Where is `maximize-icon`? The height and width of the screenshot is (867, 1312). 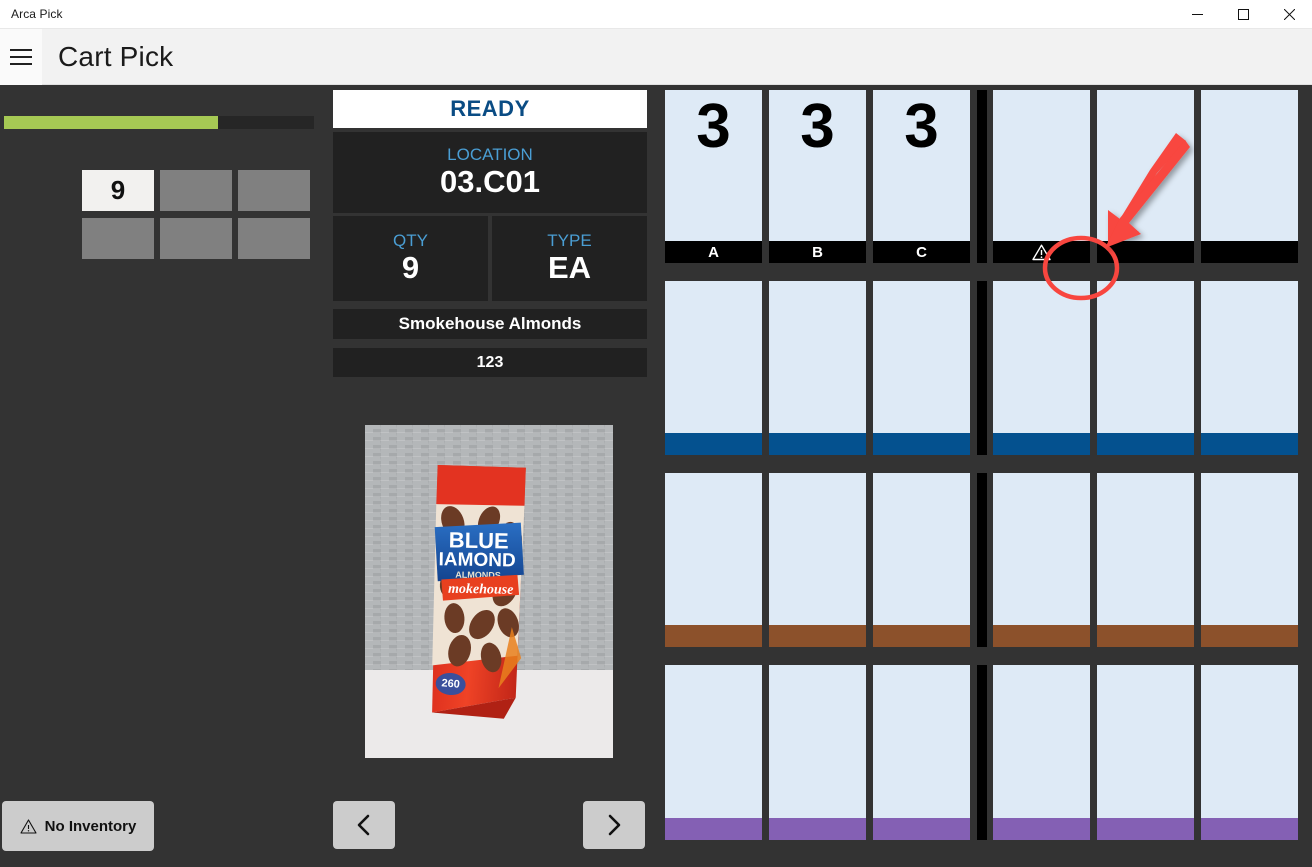 maximize-icon is located at coordinates (1243, 14).